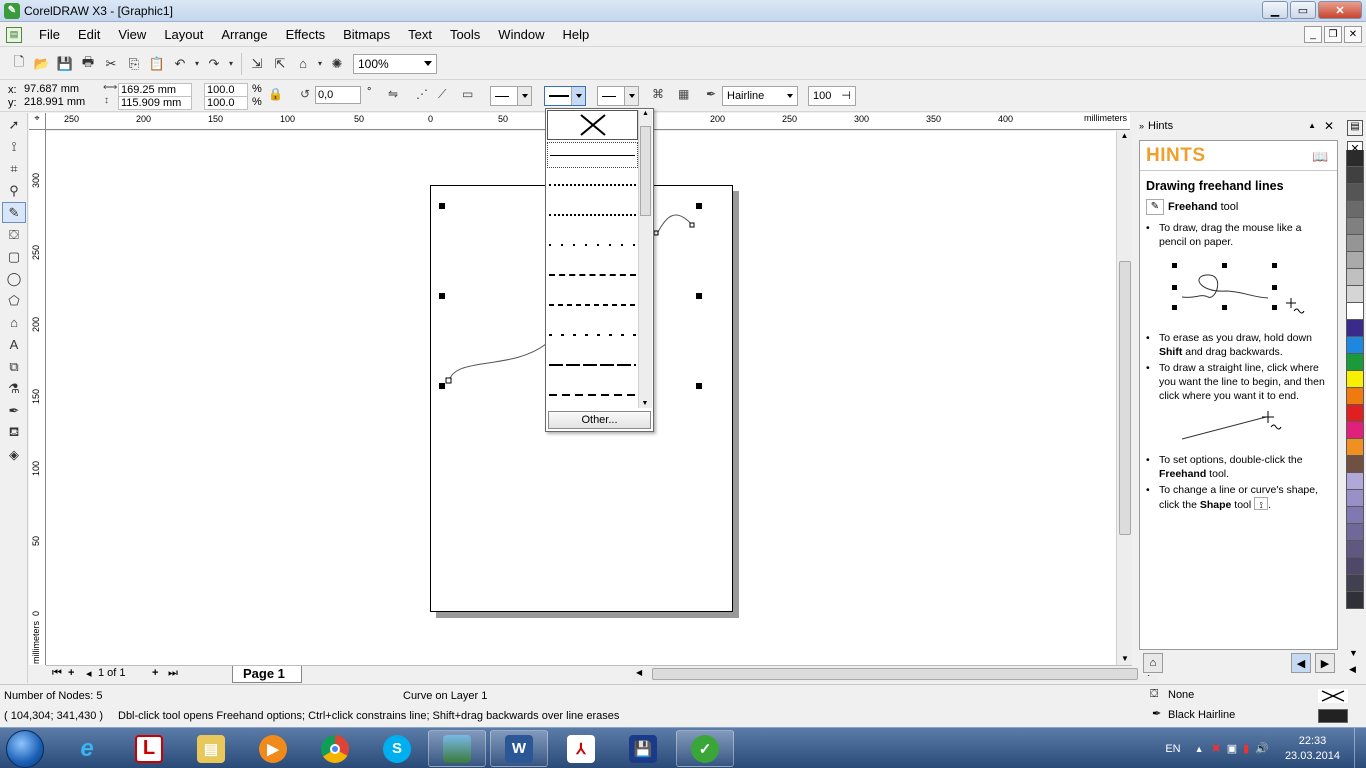 This screenshot has height=768, width=1366. I want to click on scale-y-field: 100.0, so click(226, 103).